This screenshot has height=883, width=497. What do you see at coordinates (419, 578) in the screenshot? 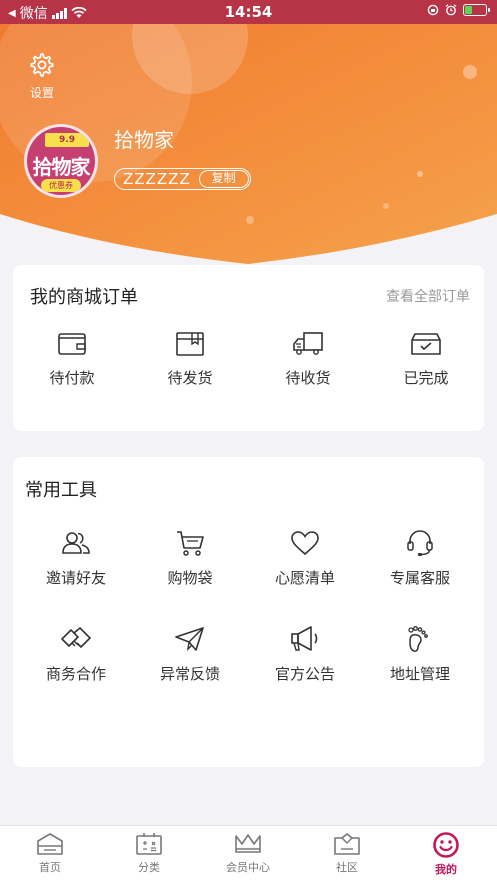
I see `tool-label: 专属客服` at bounding box center [419, 578].